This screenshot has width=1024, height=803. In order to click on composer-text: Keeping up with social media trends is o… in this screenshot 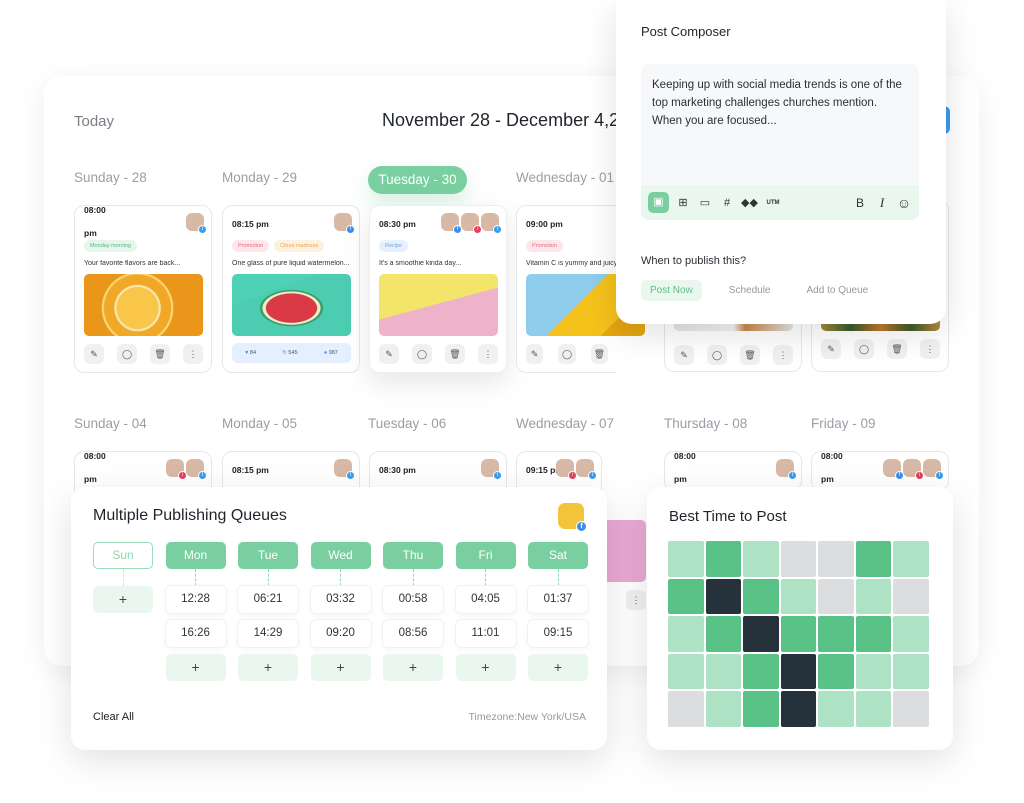, I will do `click(777, 103)`.